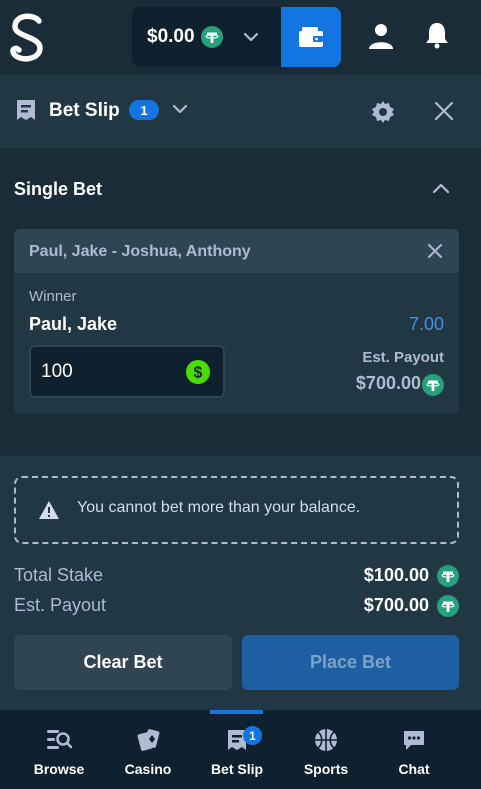 This screenshot has height=789, width=481. Describe the element at coordinates (148, 769) in the screenshot. I see `nav-label: Casino` at that location.